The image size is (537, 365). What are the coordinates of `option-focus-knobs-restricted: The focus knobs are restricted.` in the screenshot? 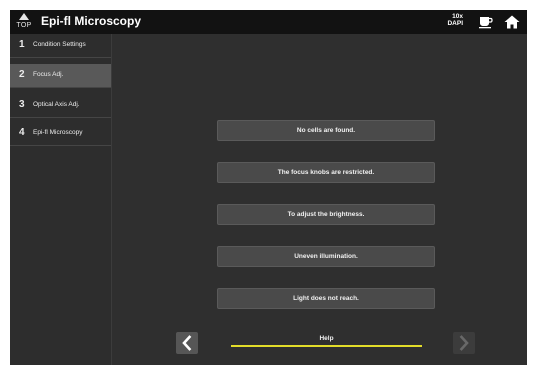 It's located at (326, 172).